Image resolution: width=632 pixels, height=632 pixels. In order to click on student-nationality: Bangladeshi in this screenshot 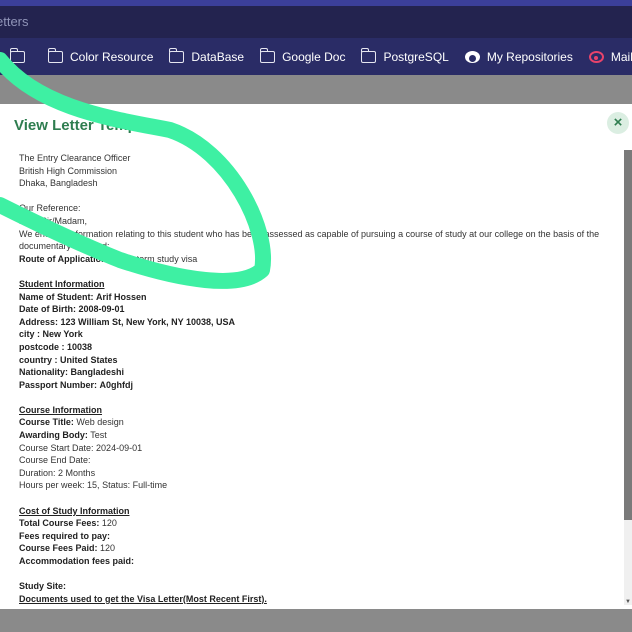, I will do `click(97, 372)`.